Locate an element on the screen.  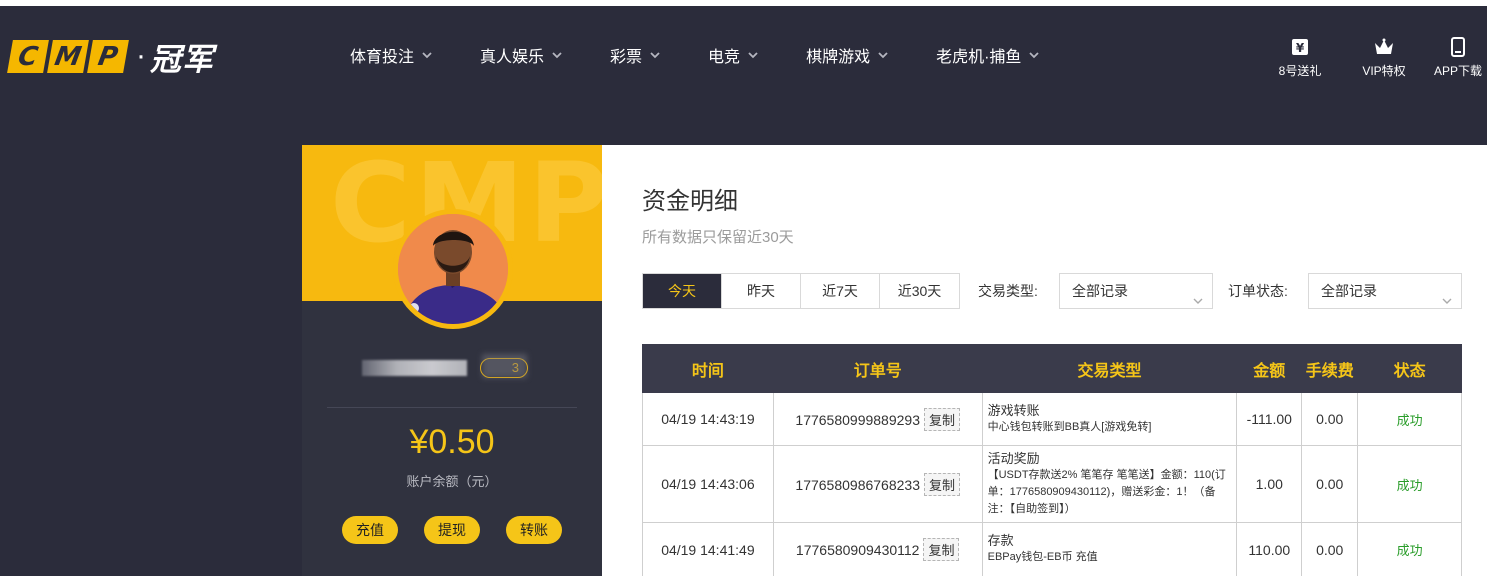
type-title: 存款 is located at coordinates (1000, 540).